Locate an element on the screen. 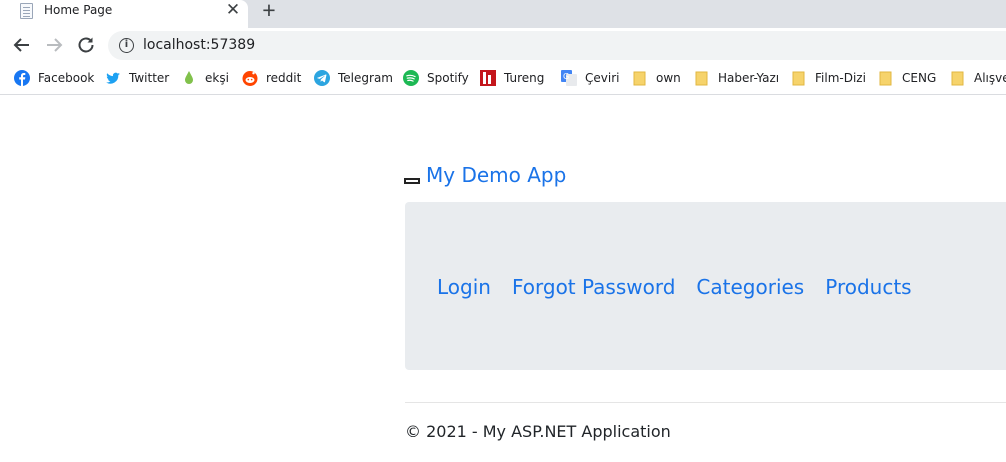  back-arrow-icon is located at coordinates (22, 45).